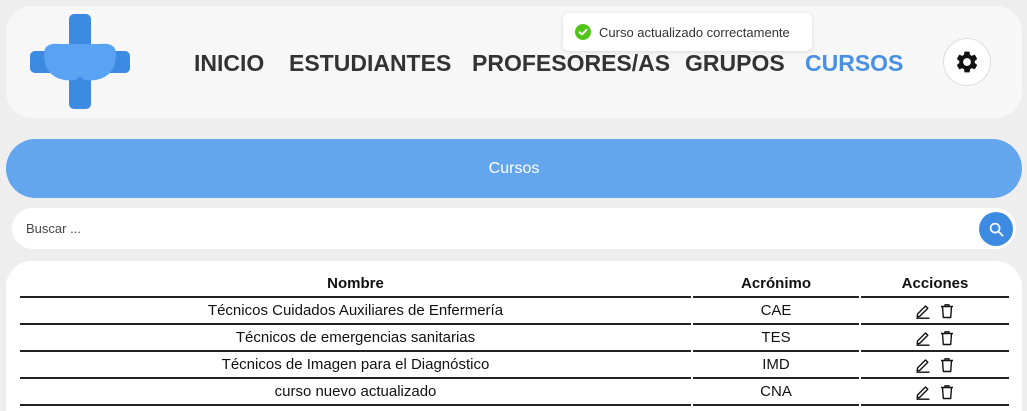 This screenshot has height=411, width=1027. Describe the element at coordinates (583, 32) in the screenshot. I see `check-circle-icon` at that location.